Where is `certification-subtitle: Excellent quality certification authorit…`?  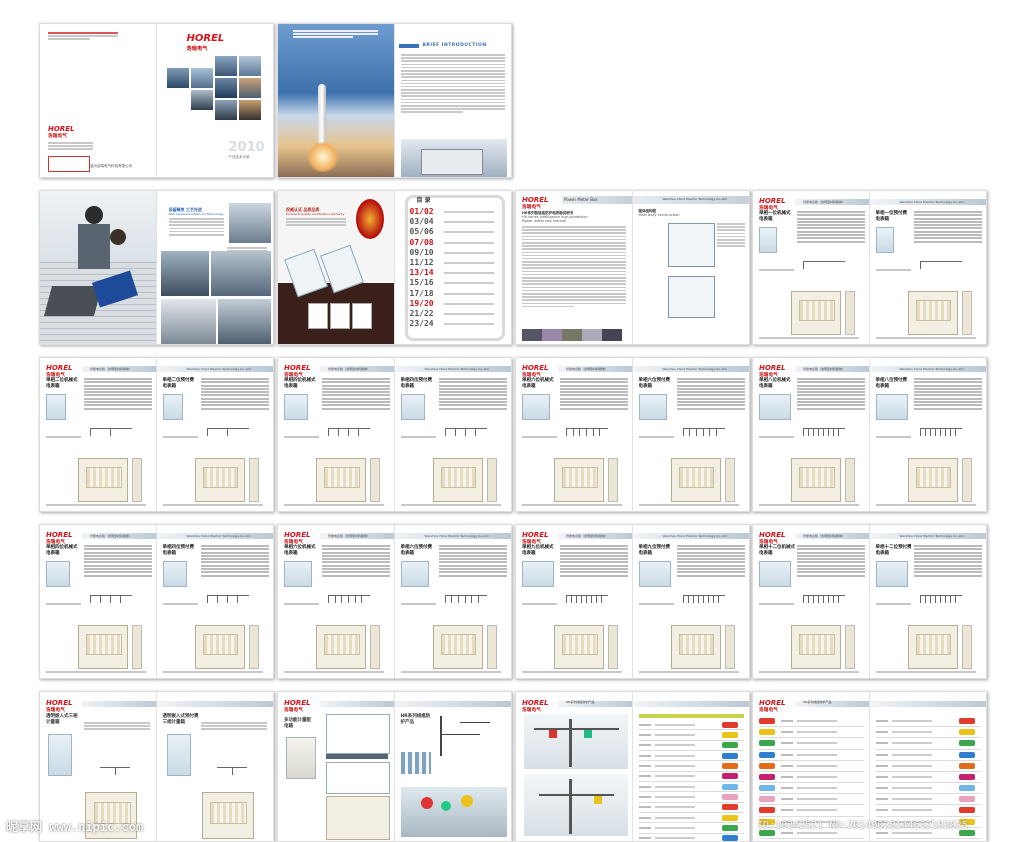
certification-subtitle: Excellent quality certification authorit… is located at coordinates (315, 214).